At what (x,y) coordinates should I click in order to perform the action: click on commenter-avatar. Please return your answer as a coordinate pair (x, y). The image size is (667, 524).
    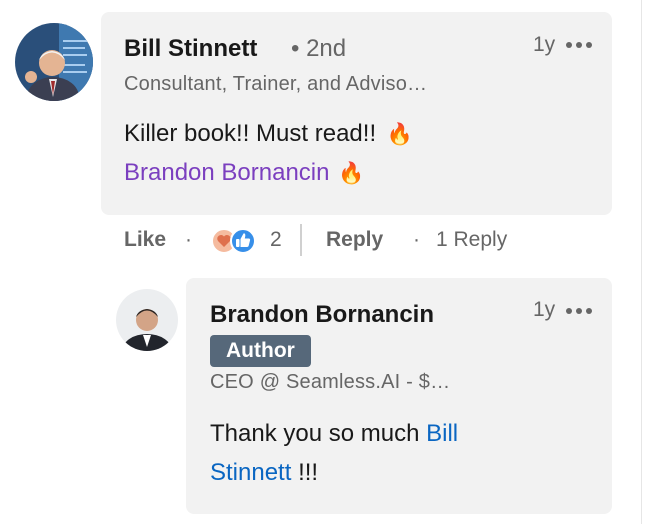
    Looking at the image, I should click on (54, 62).